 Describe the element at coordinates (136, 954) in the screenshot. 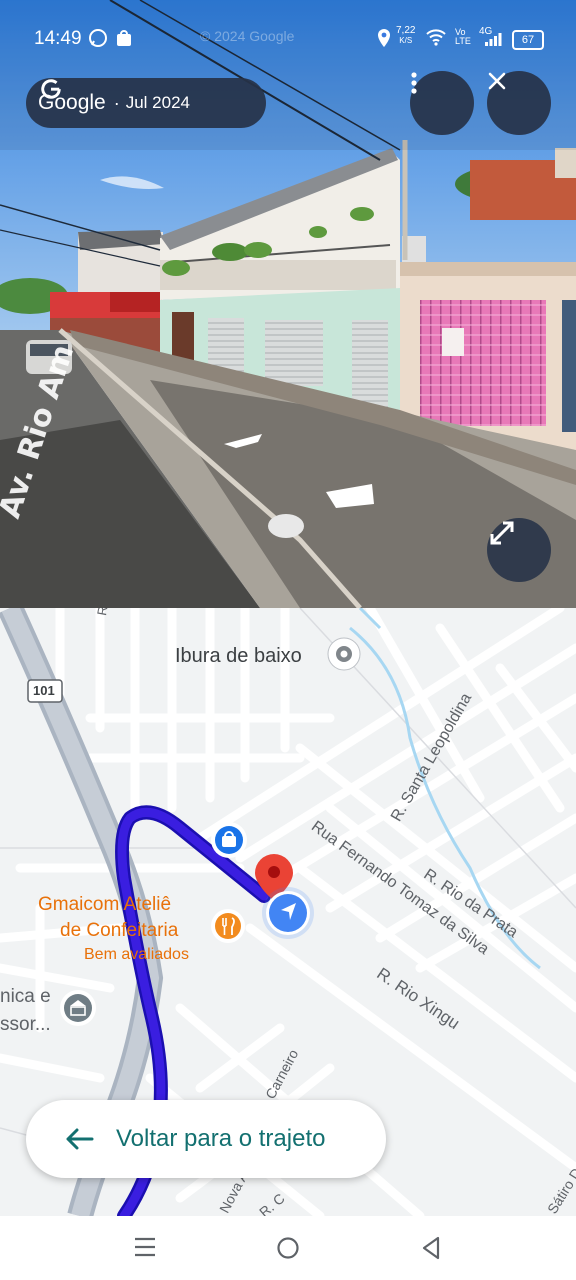

I see `place-subtitle: Bem avaliados` at that location.